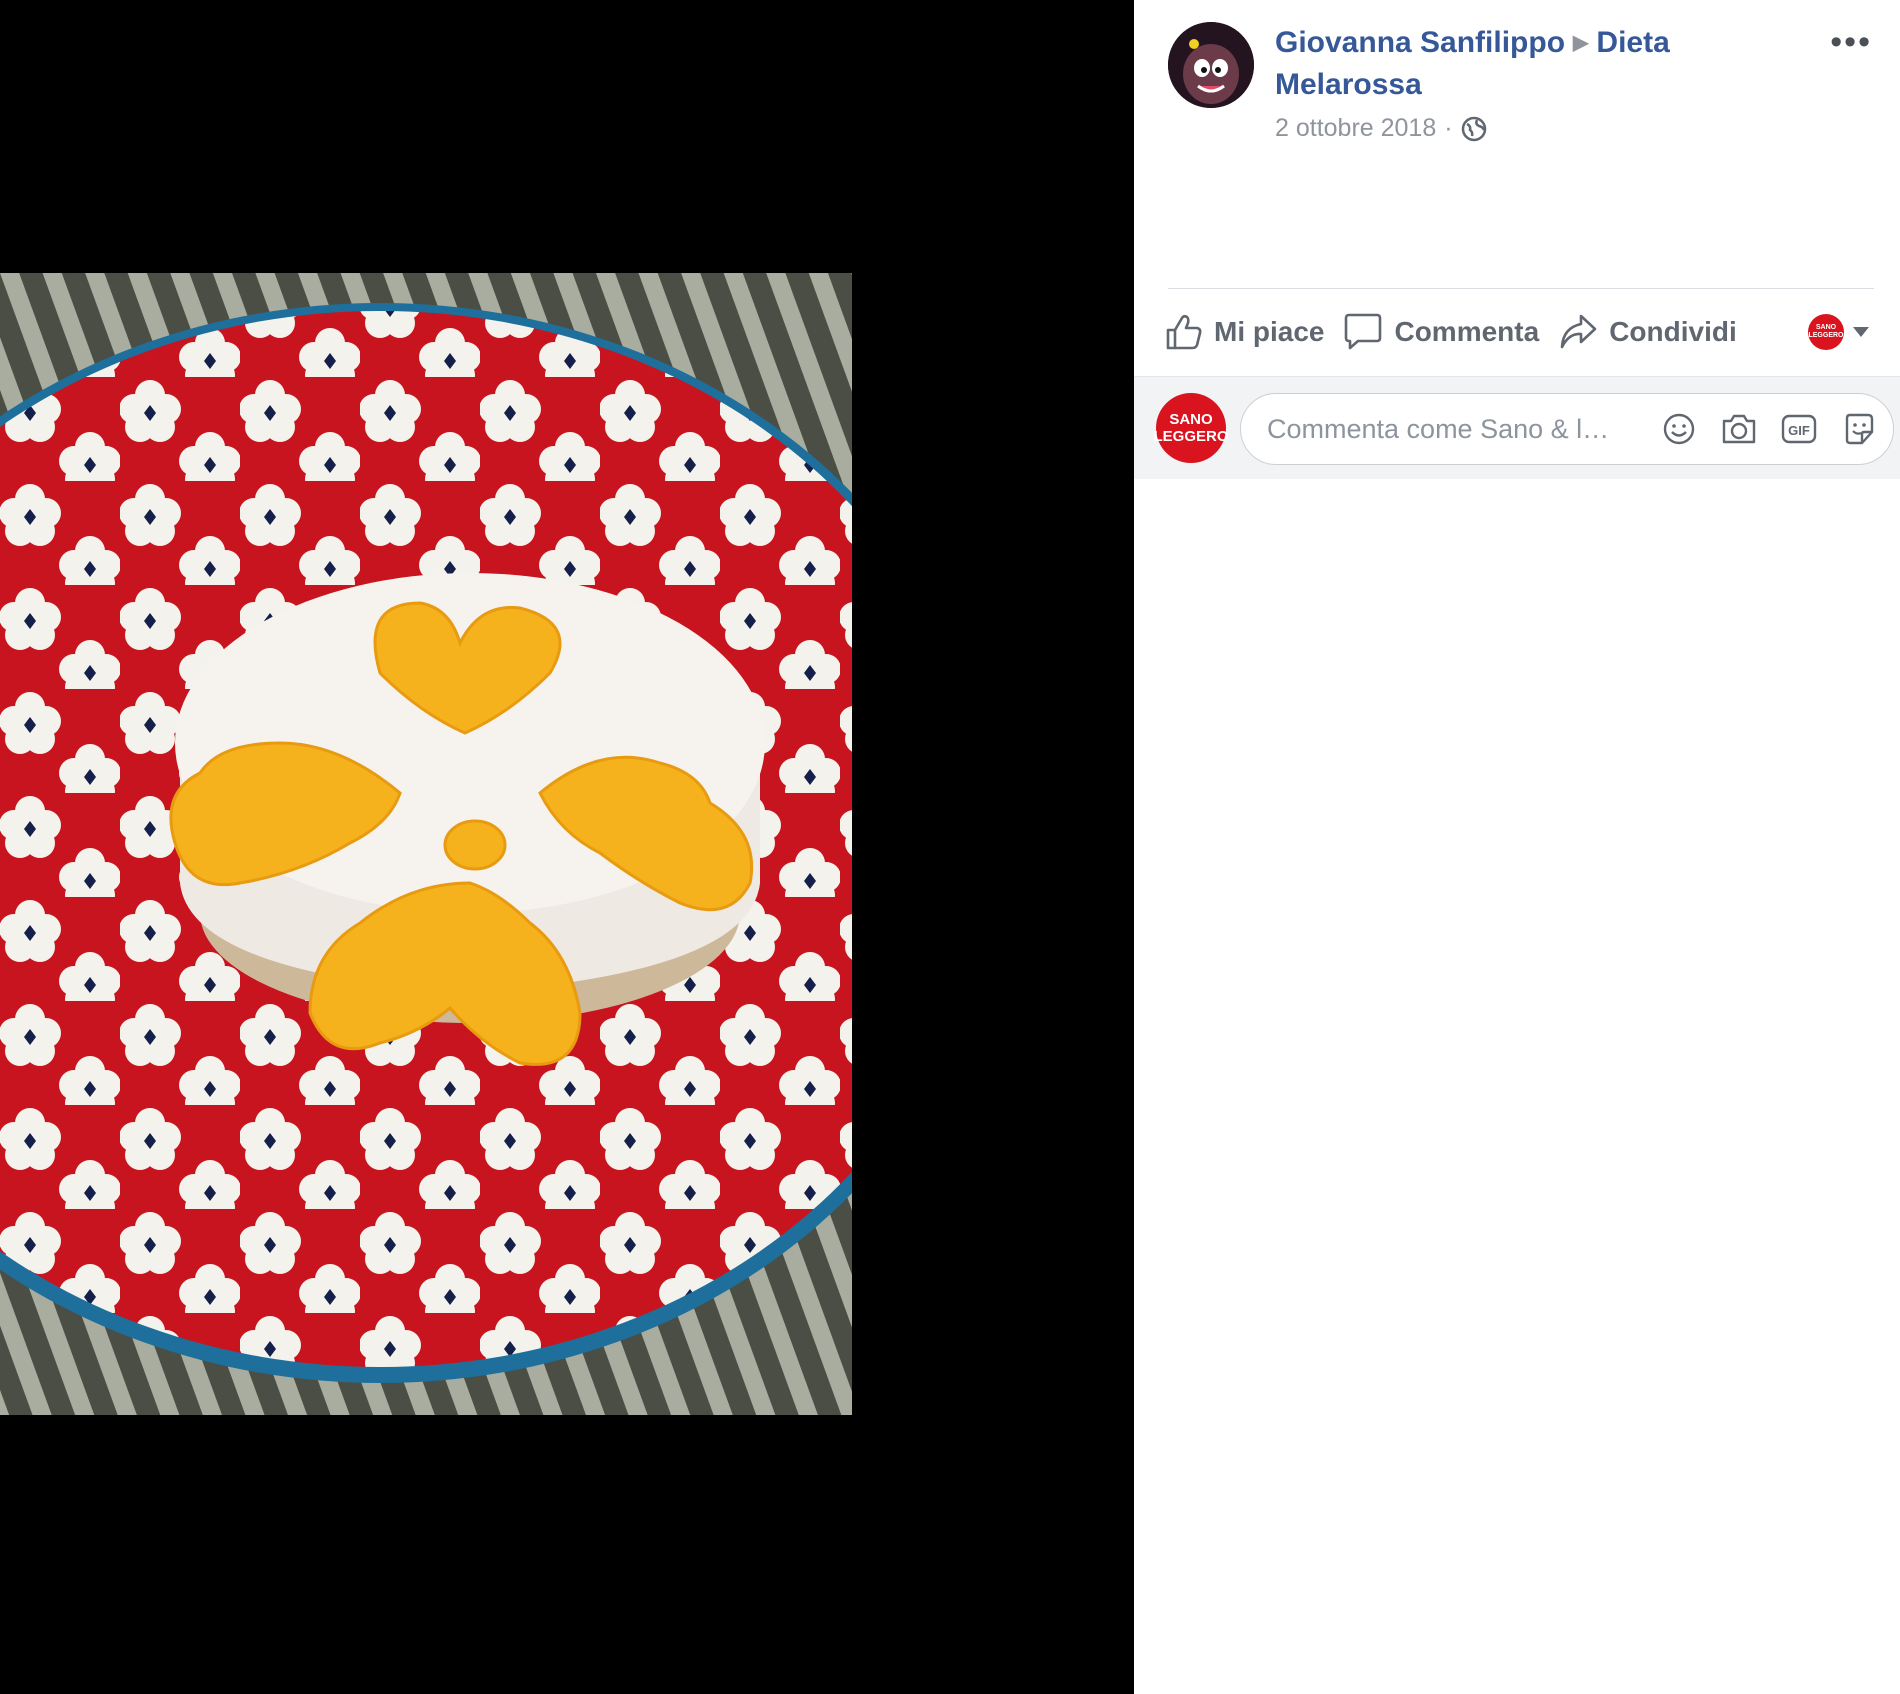 Image resolution: width=1900 pixels, height=1694 pixels. I want to click on comment-input, so click(1440, 429).